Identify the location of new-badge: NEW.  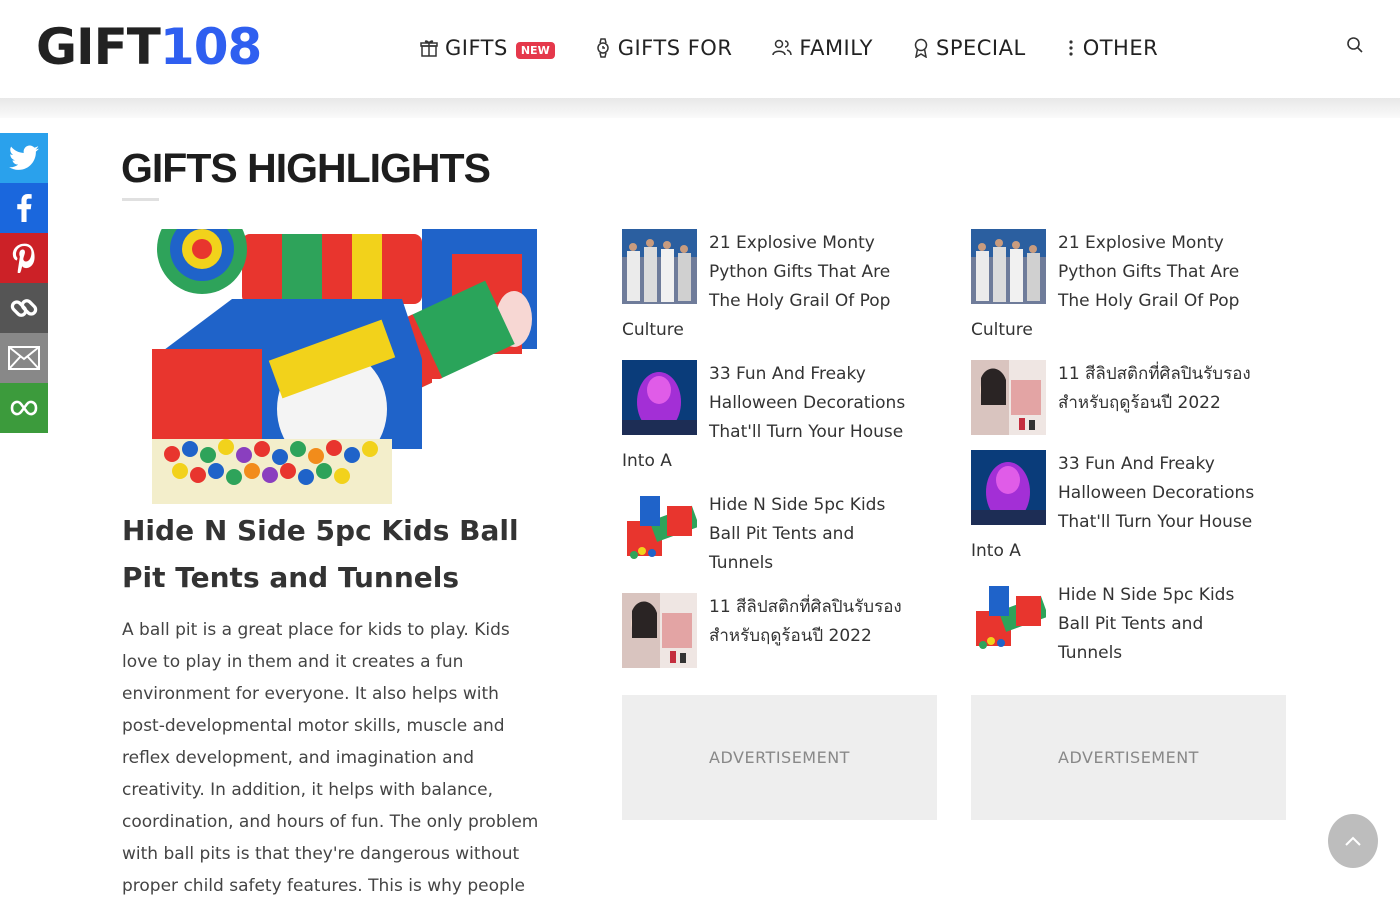
(535, 50).